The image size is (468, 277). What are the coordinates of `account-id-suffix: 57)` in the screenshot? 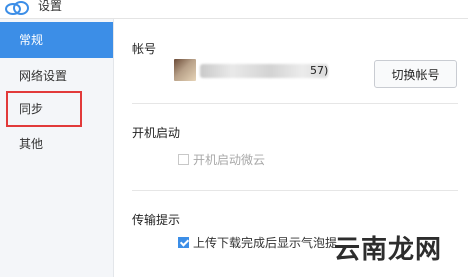 It's located at (319, 70).